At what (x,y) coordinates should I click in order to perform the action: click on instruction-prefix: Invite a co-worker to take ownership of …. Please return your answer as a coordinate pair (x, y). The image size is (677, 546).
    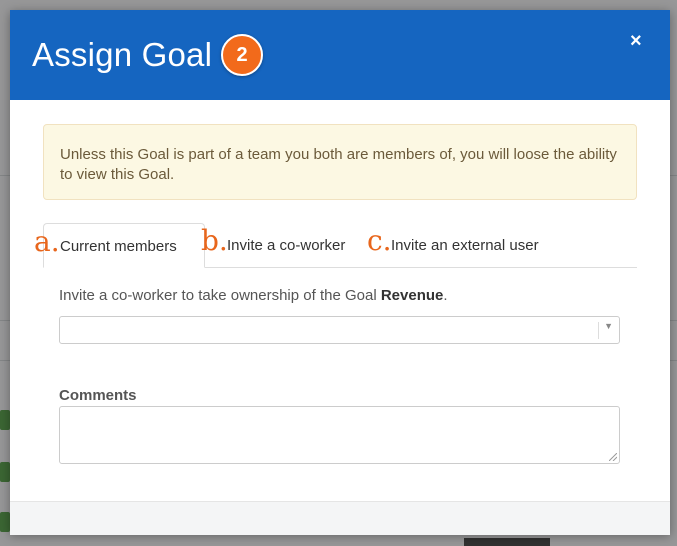
    Looking at the image, I should click on (220, 295).